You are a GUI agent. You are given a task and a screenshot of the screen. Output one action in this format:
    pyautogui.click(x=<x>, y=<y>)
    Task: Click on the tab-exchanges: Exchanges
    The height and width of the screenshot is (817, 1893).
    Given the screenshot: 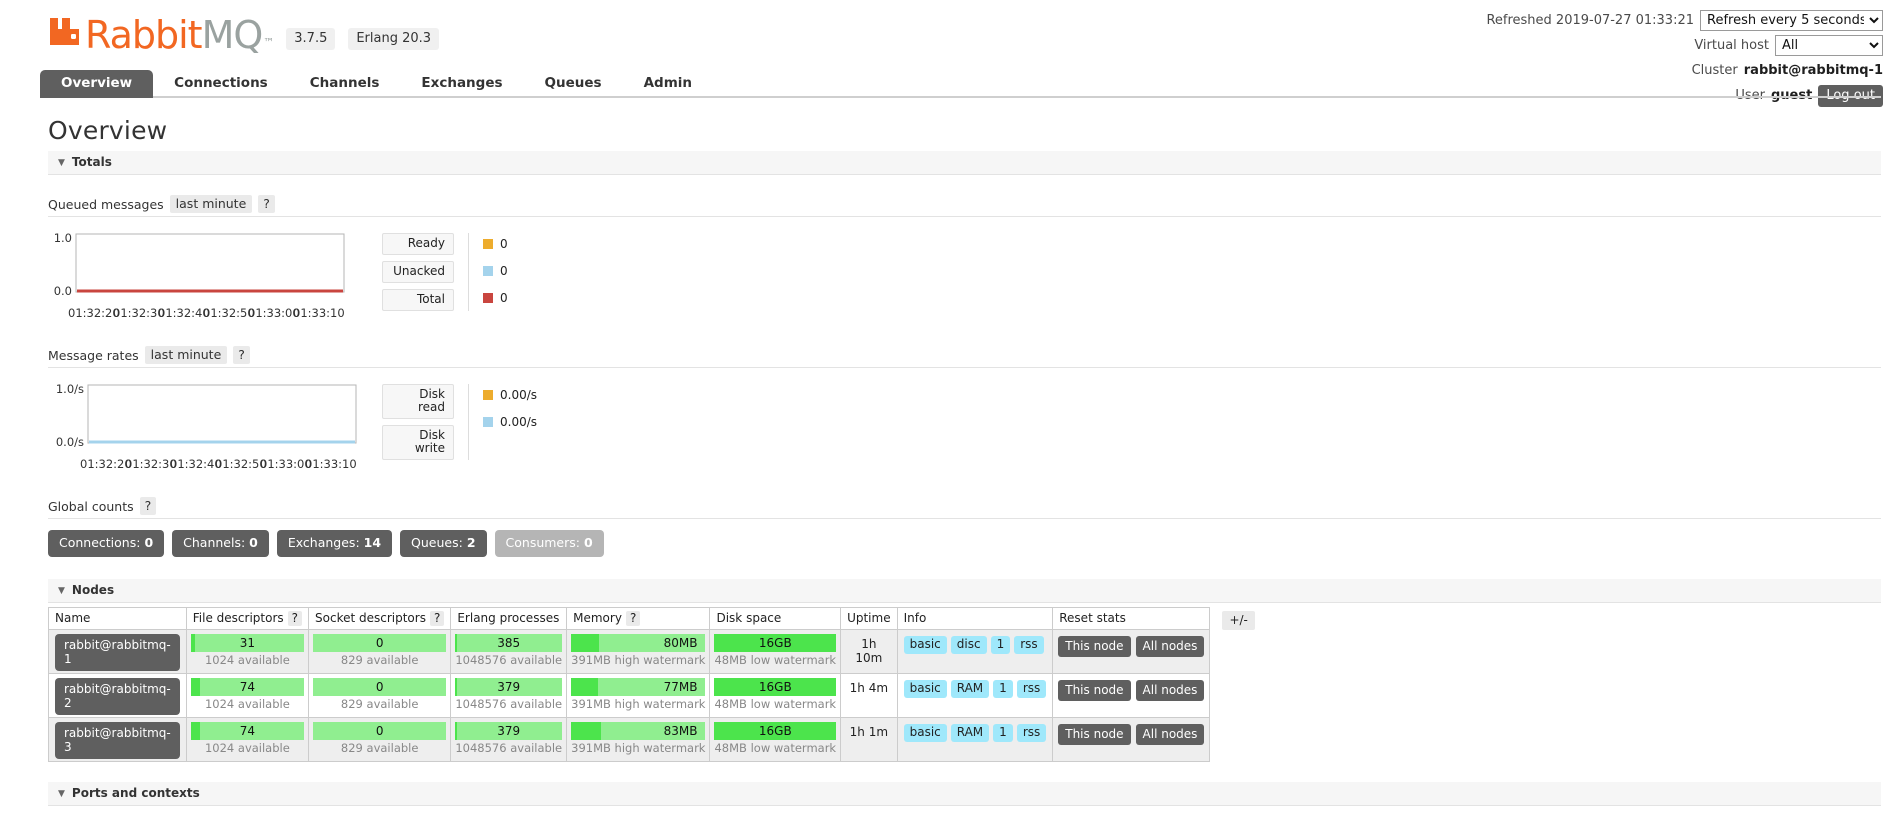 What is the action you would take?
    pyautogui.click(x=461, y=84)
    